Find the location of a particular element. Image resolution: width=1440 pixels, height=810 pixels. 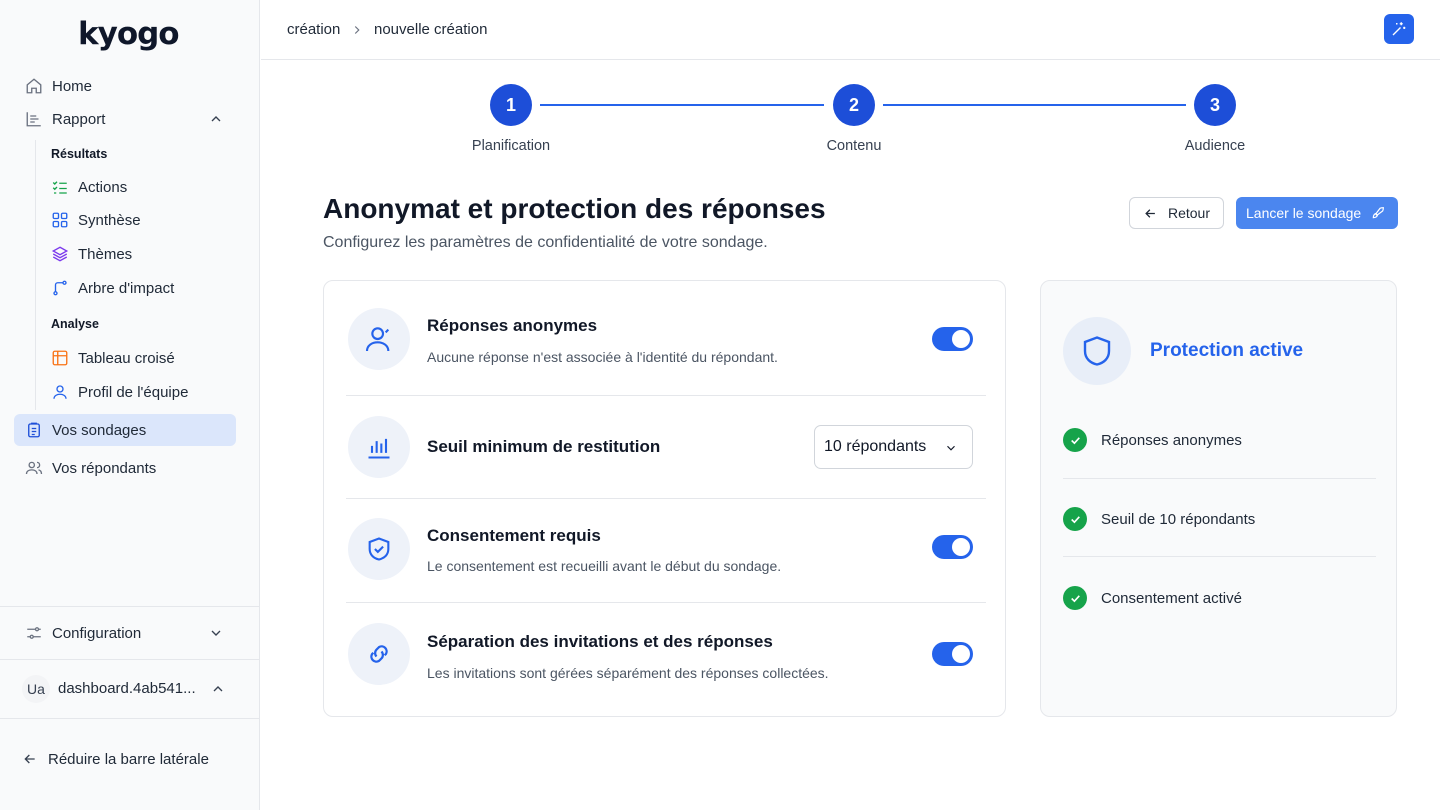

collapse-sidebar-label: Réduire la barre latérale is located at coordinates (128, 759).